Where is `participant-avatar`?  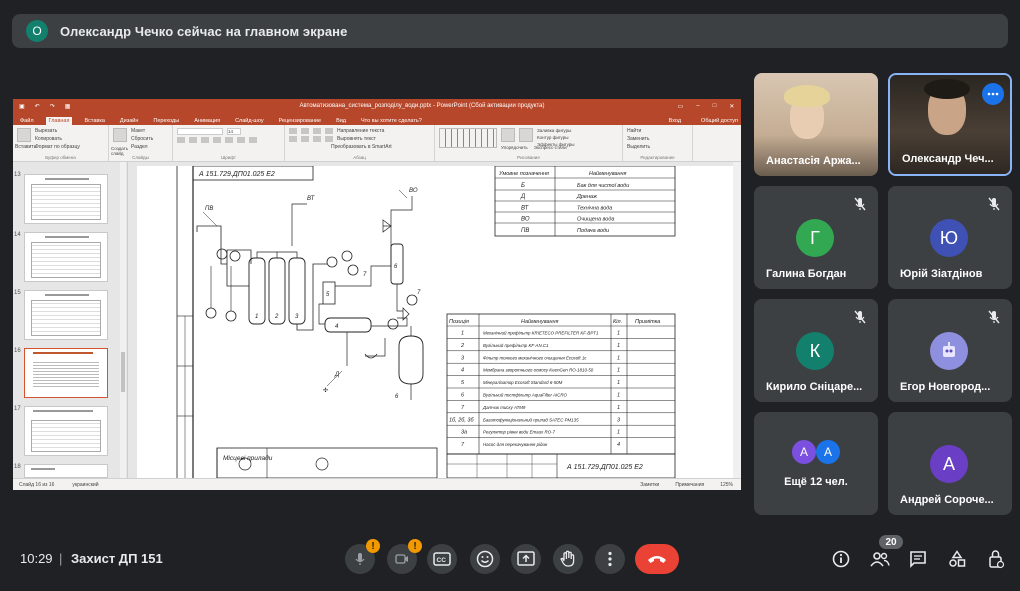
participant-avatar is located at coordinates (949, 351).